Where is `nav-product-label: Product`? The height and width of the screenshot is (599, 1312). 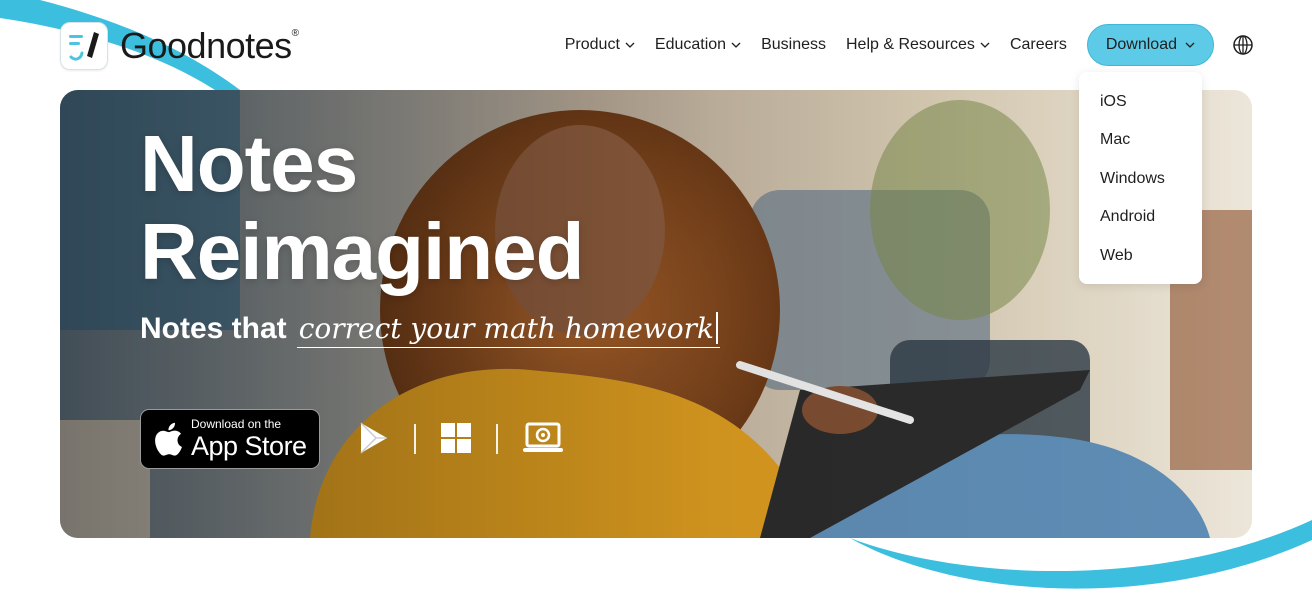
nav-product-label: Product is located at coordinates (592, 44).